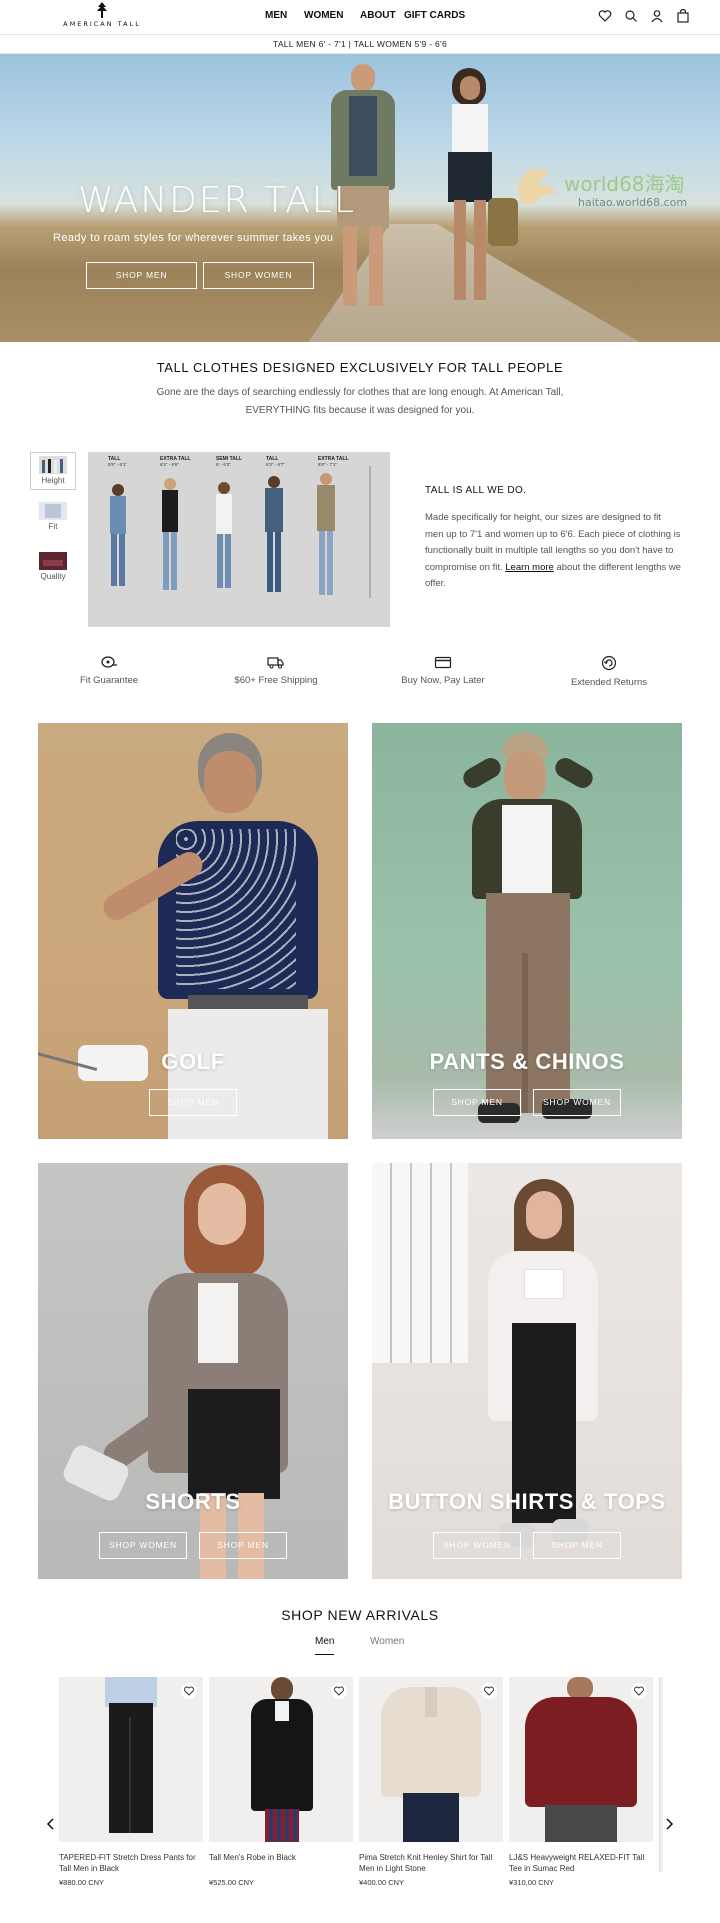  Describe the element at coordinates (609, 671) in the screenshot. I see `feature-extended-returns: Extended Returns` at that location.